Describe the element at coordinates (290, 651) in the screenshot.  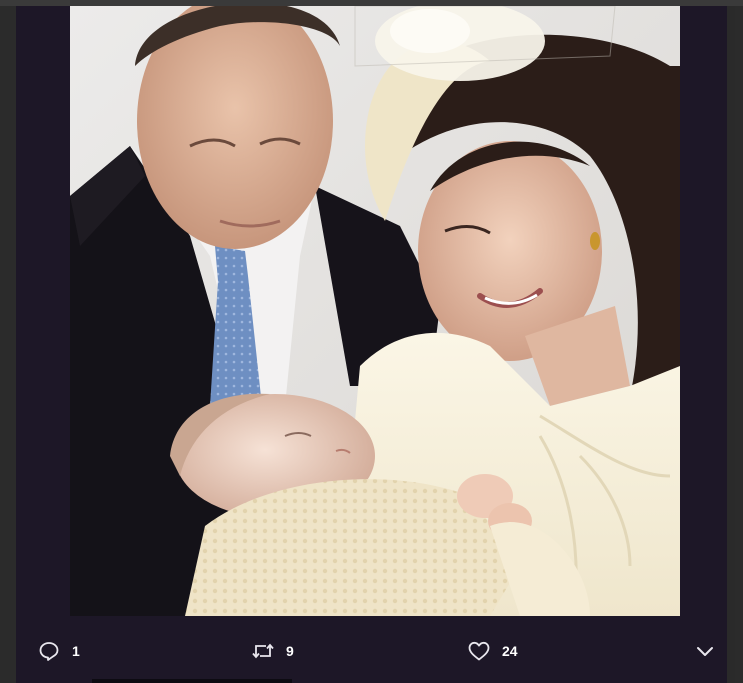
I see `retweet-count: 9` at that location.